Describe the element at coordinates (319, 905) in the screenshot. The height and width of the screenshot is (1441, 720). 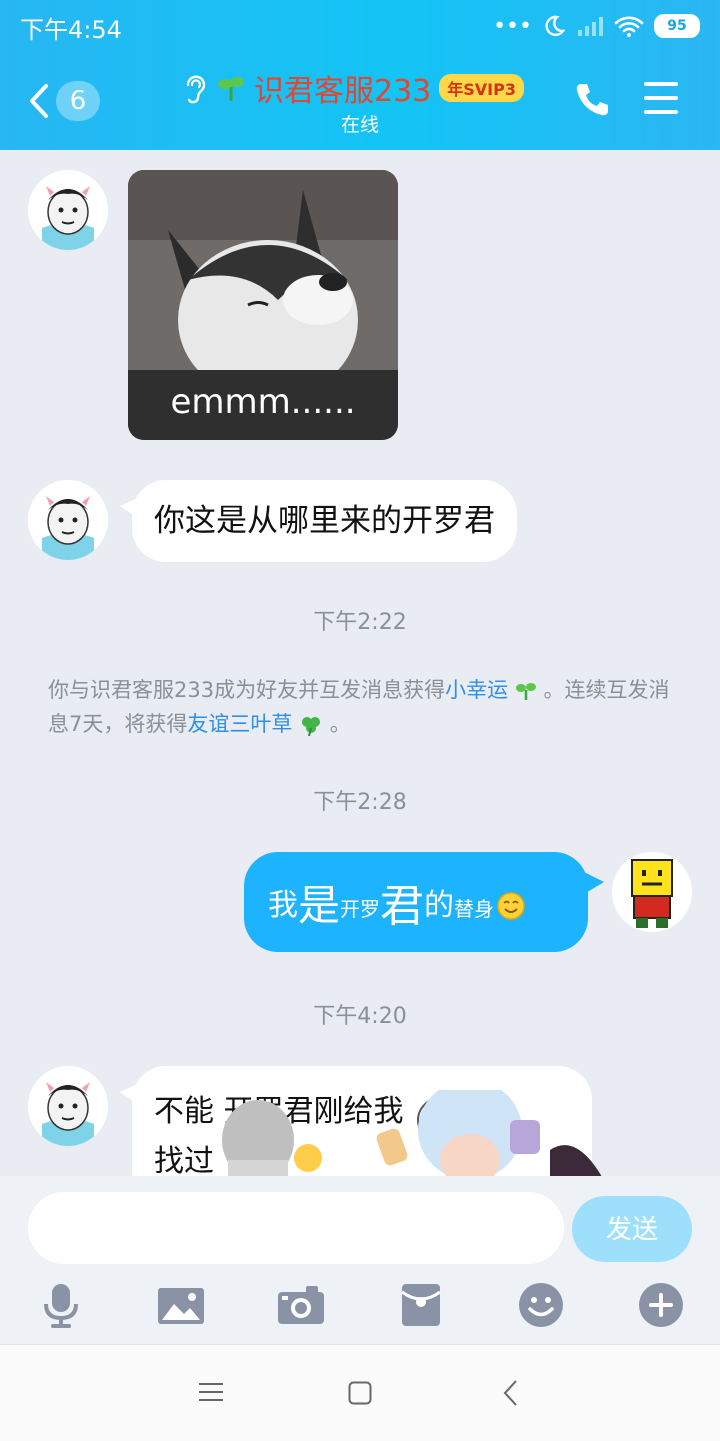
I see `message-fragment: 是` at that location.